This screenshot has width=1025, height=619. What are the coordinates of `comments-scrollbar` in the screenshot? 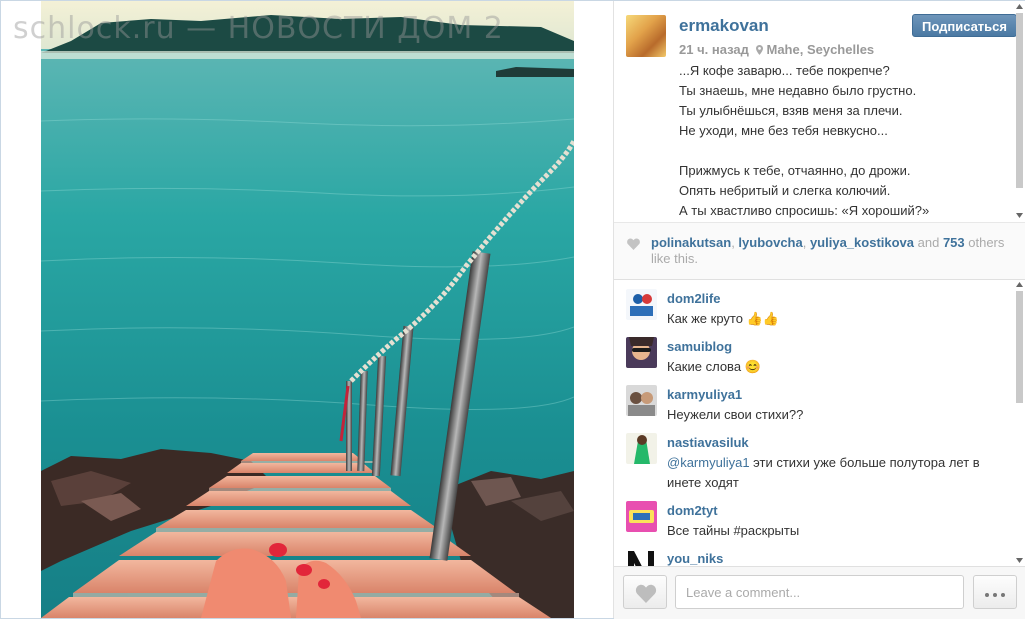 It's located at (1019, 422).